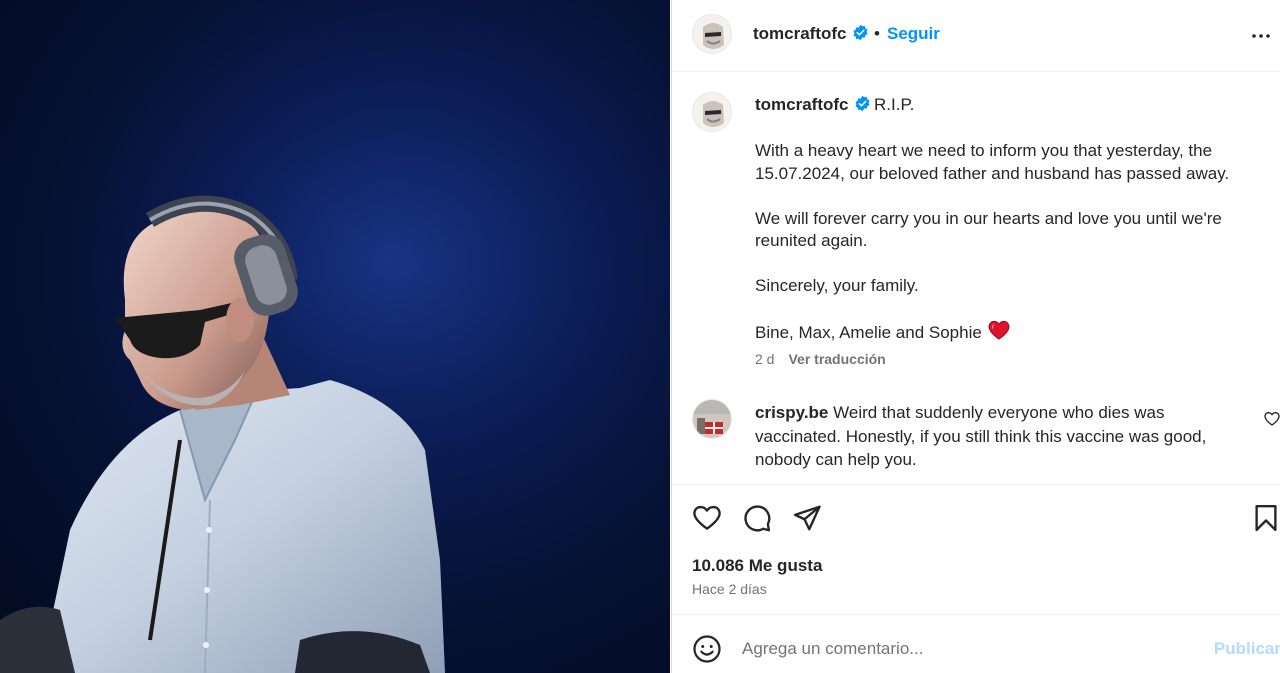 Image resolution: width=1280 pixels, height=673 pixels. I want to click on caption-signature: Bine, Max, Amelie and Sophie, so click(1005, 333).